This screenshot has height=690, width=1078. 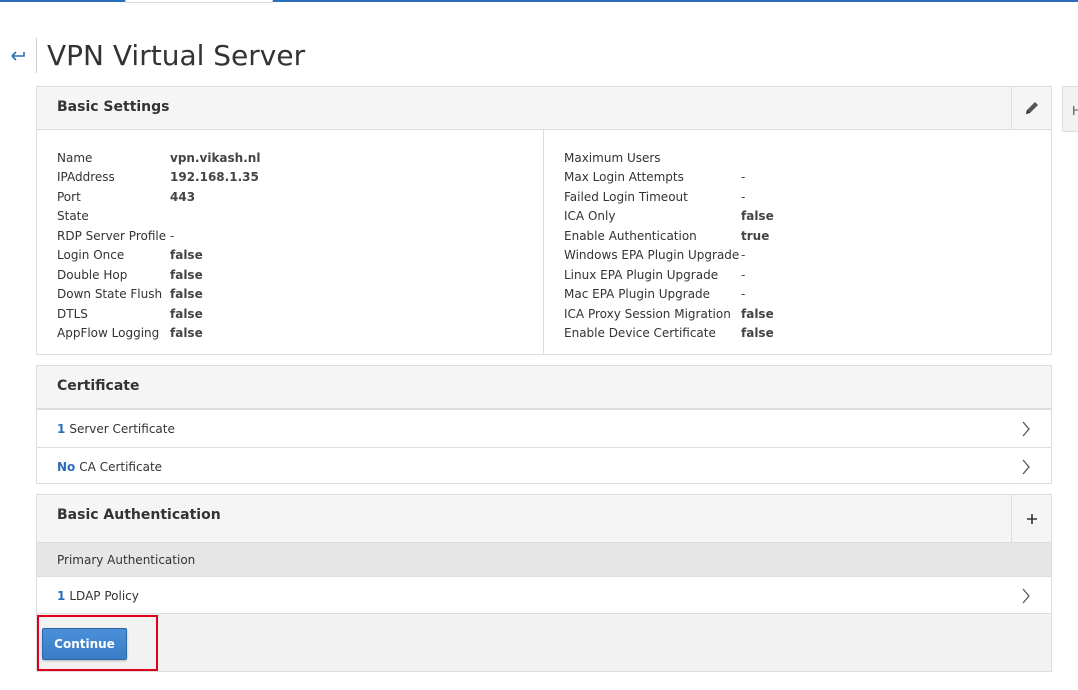 What do you see at coordinates (797, 178) in the screenshot?
I see `setting-row: Max Login Attempts -` at bounding box center [797, 178].